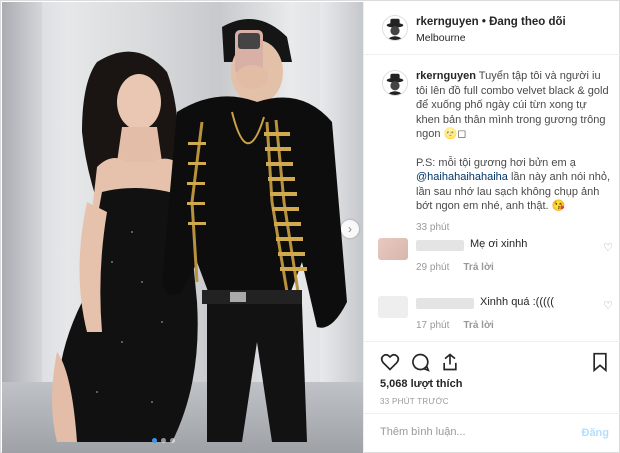 The width and height of the screenshot is (620, 453). I want to click on comment-time: 29 phút, so click(433, 267).